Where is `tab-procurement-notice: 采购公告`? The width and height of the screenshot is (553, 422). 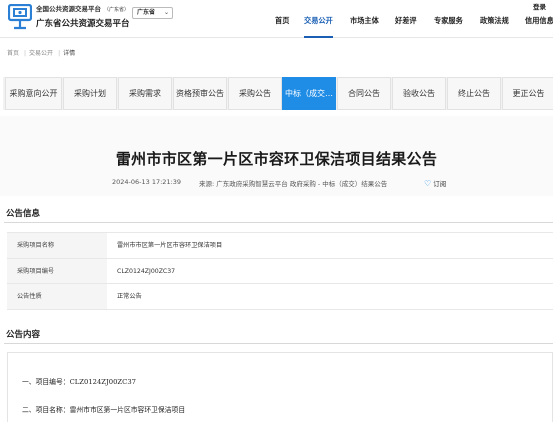
tab-procurement-notice: 采购公告 is located at coordinates (255, 93).